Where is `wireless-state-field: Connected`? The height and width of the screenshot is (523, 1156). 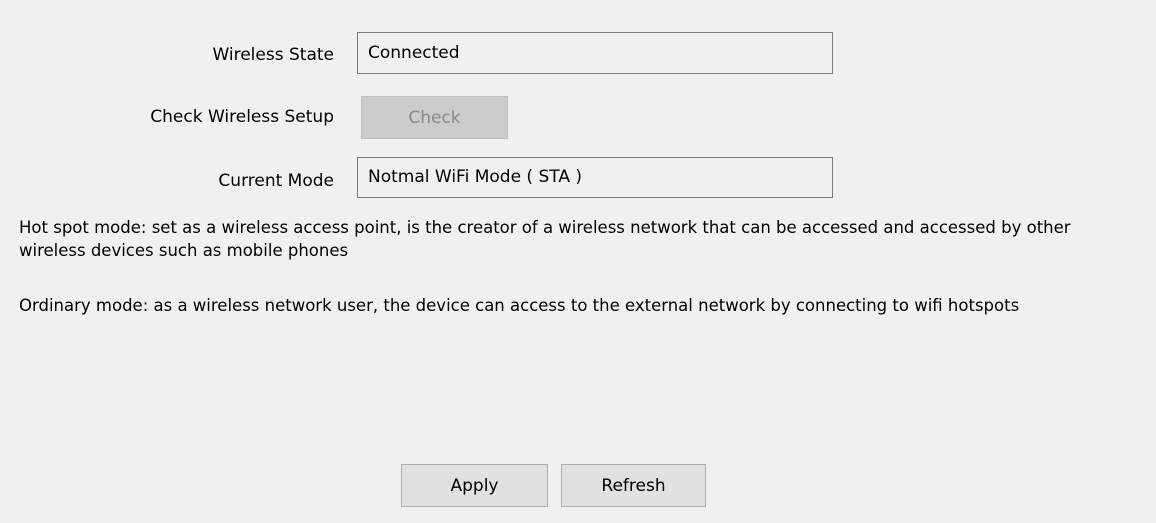 wireless-state-field: Connected is located at coordinates (595, 53).